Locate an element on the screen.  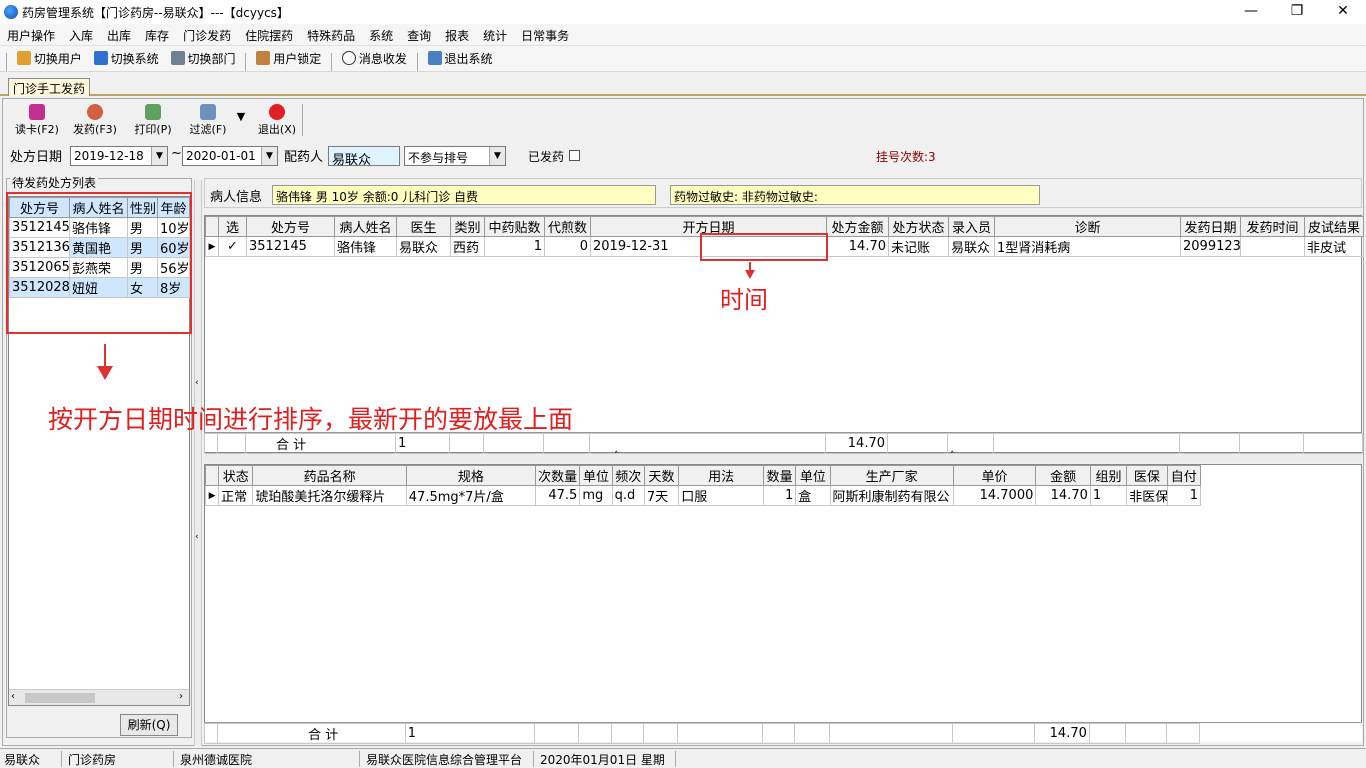
menu-query: 查询 is located at coordinates (419, 35).